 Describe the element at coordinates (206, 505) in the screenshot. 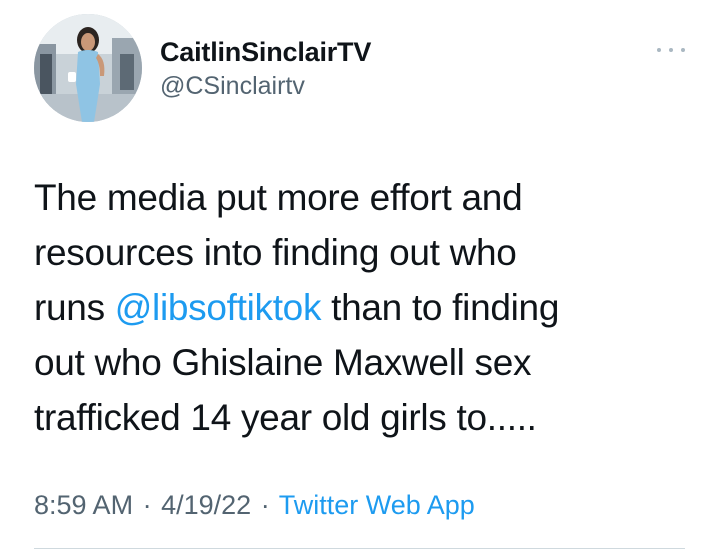

I see `tweet-date: 4/19/22` at that location.